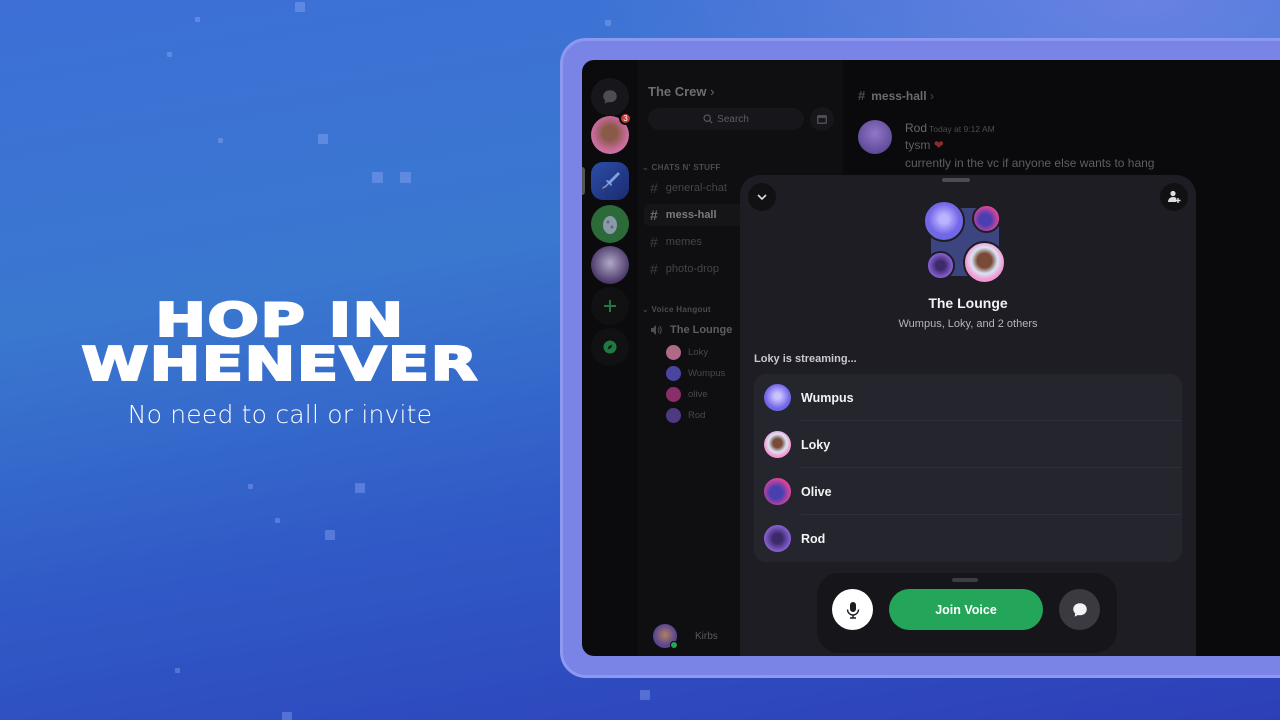  Describe the element at coordinates (968, 444) in the screenshot. I see `participant-row: Loky` at that location.